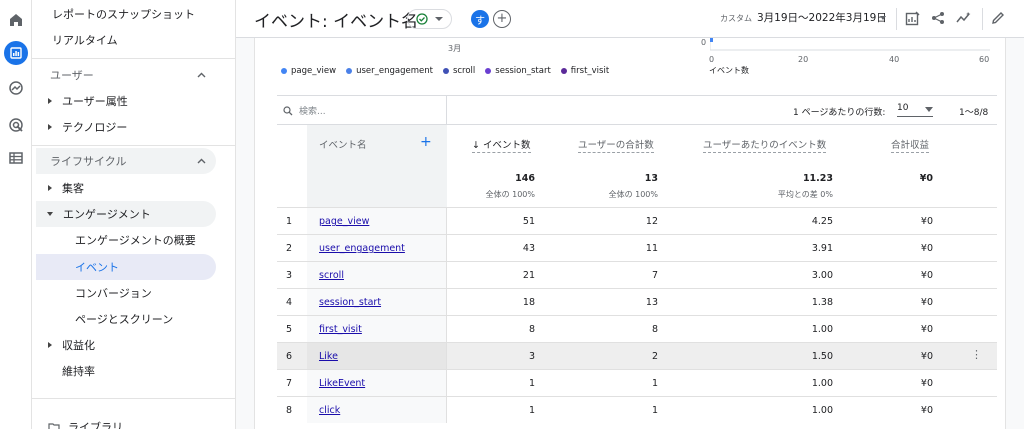 The height and width of the screenshot is (429, 1024). What do you see at coordinates (455, 48) in the screenshot?
I see `chart-x-tick: 3月` at bounding box center [455, 48].